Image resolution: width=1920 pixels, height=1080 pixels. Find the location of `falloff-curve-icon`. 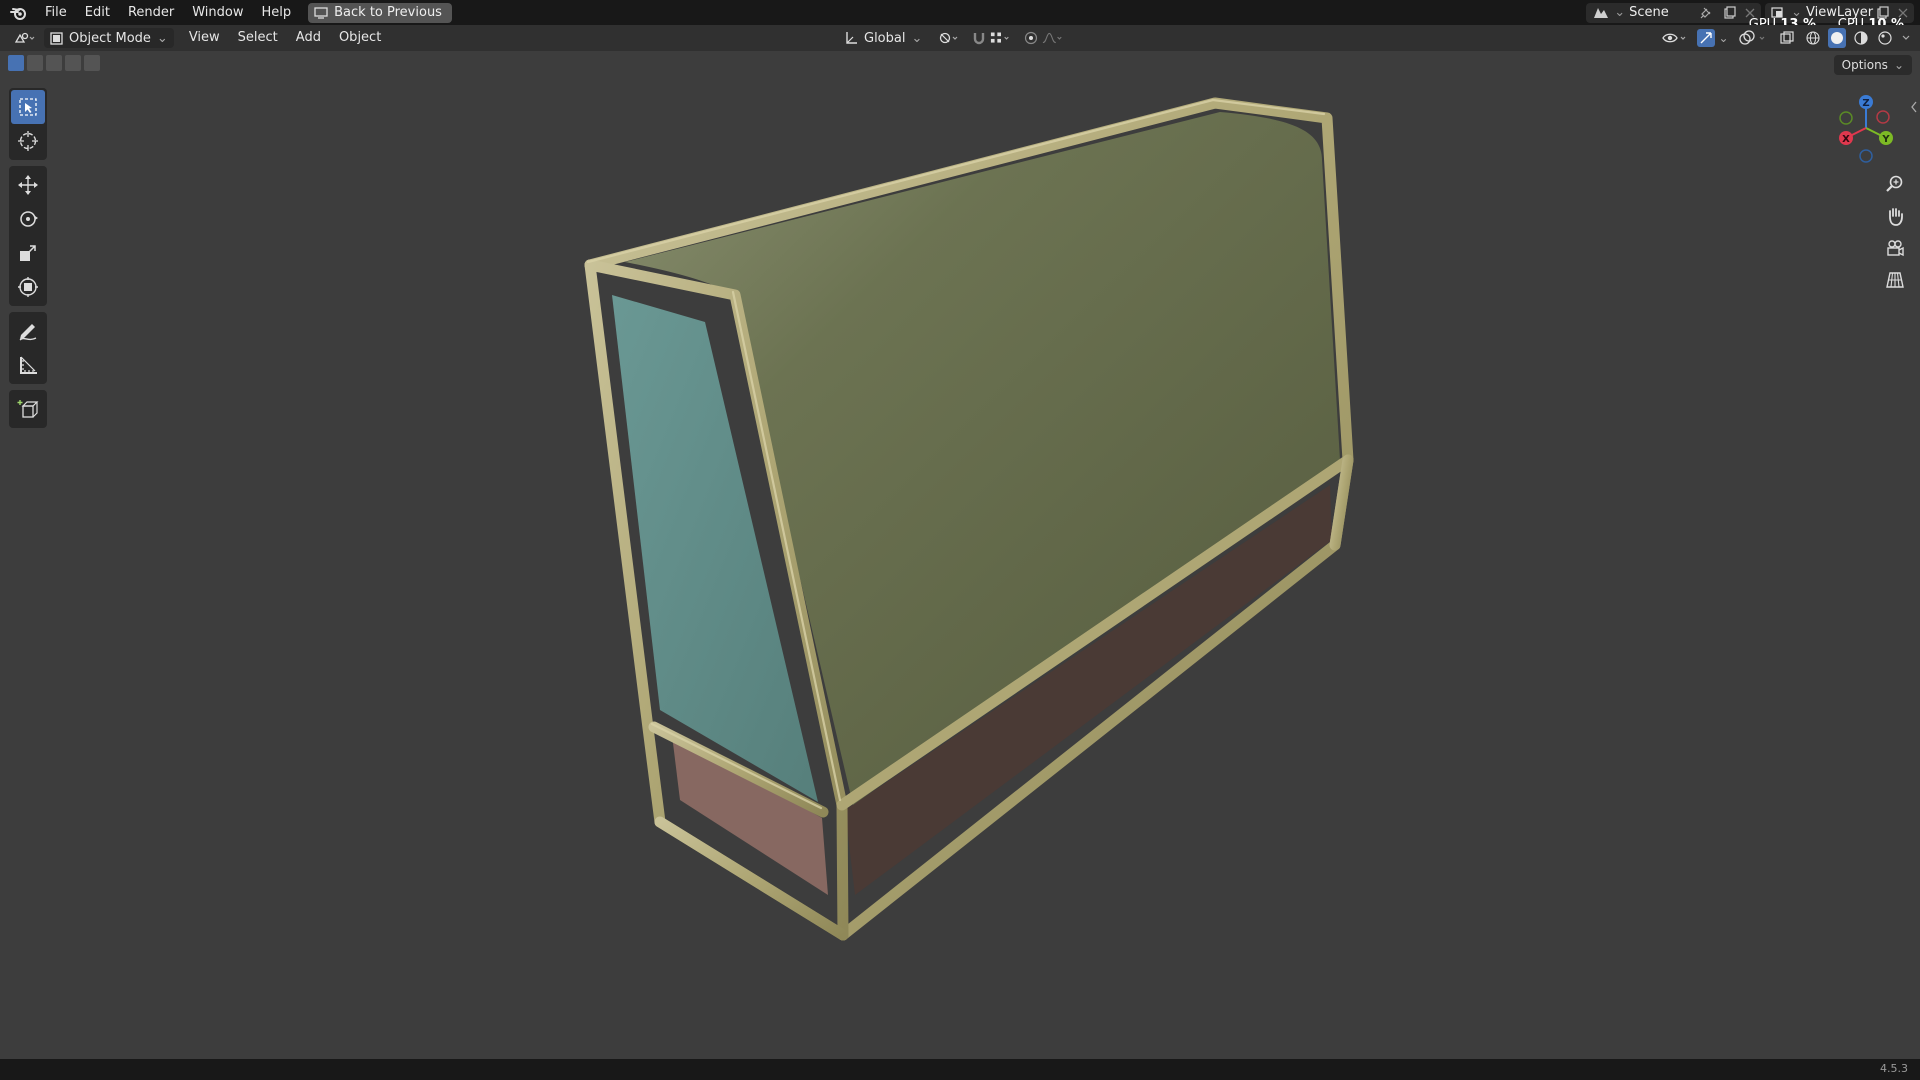

falloff-curve-icon is located at coordinates (1053, 38).